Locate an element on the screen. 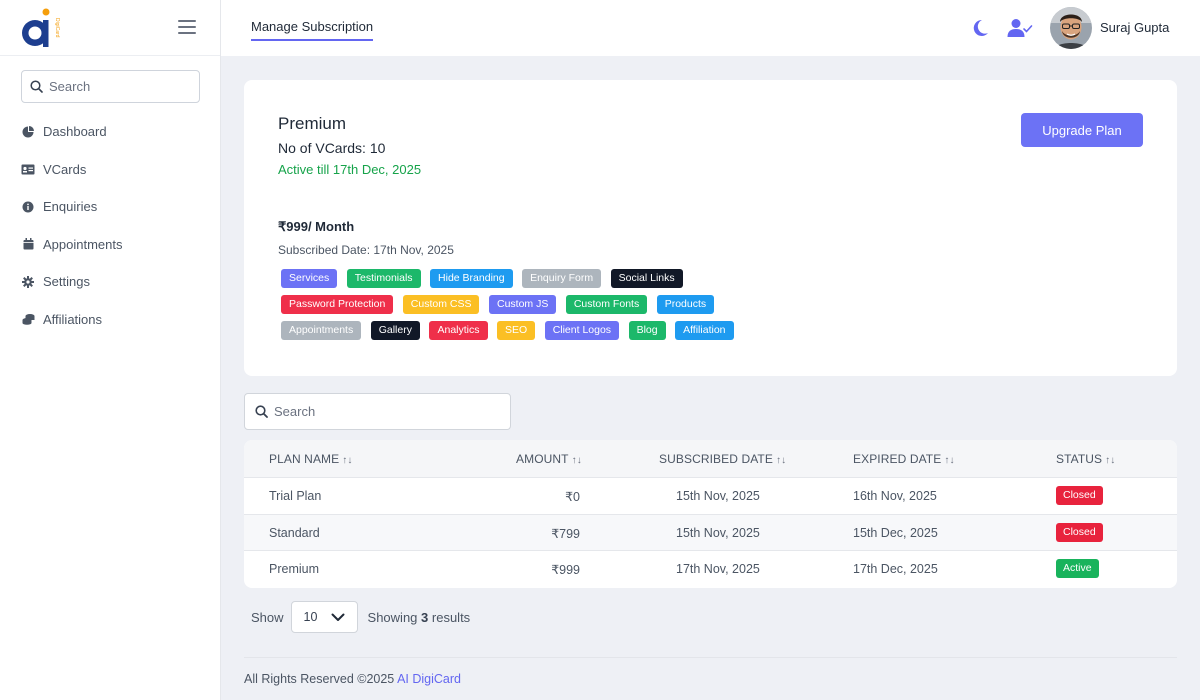 The image size is (1200, 700). pagination: Show 10 Showing 3 results is located at coordinates (360, 617).